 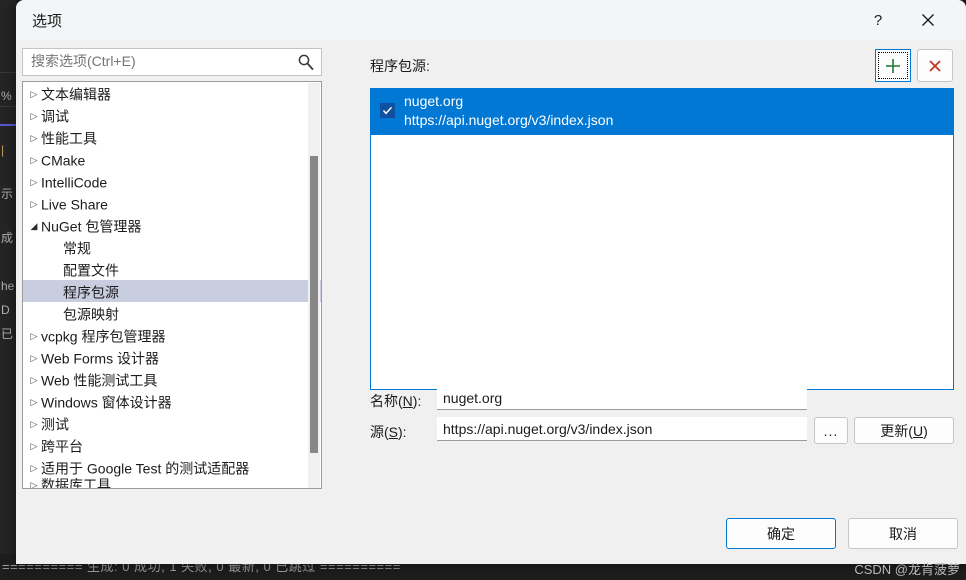 I want to click on close-icon, so click(x=928, y=20).